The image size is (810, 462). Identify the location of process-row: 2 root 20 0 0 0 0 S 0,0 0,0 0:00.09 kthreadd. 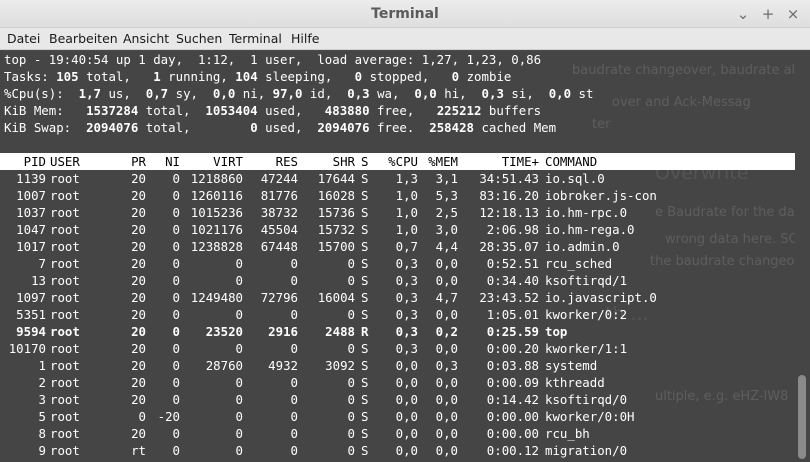
(397, 382).